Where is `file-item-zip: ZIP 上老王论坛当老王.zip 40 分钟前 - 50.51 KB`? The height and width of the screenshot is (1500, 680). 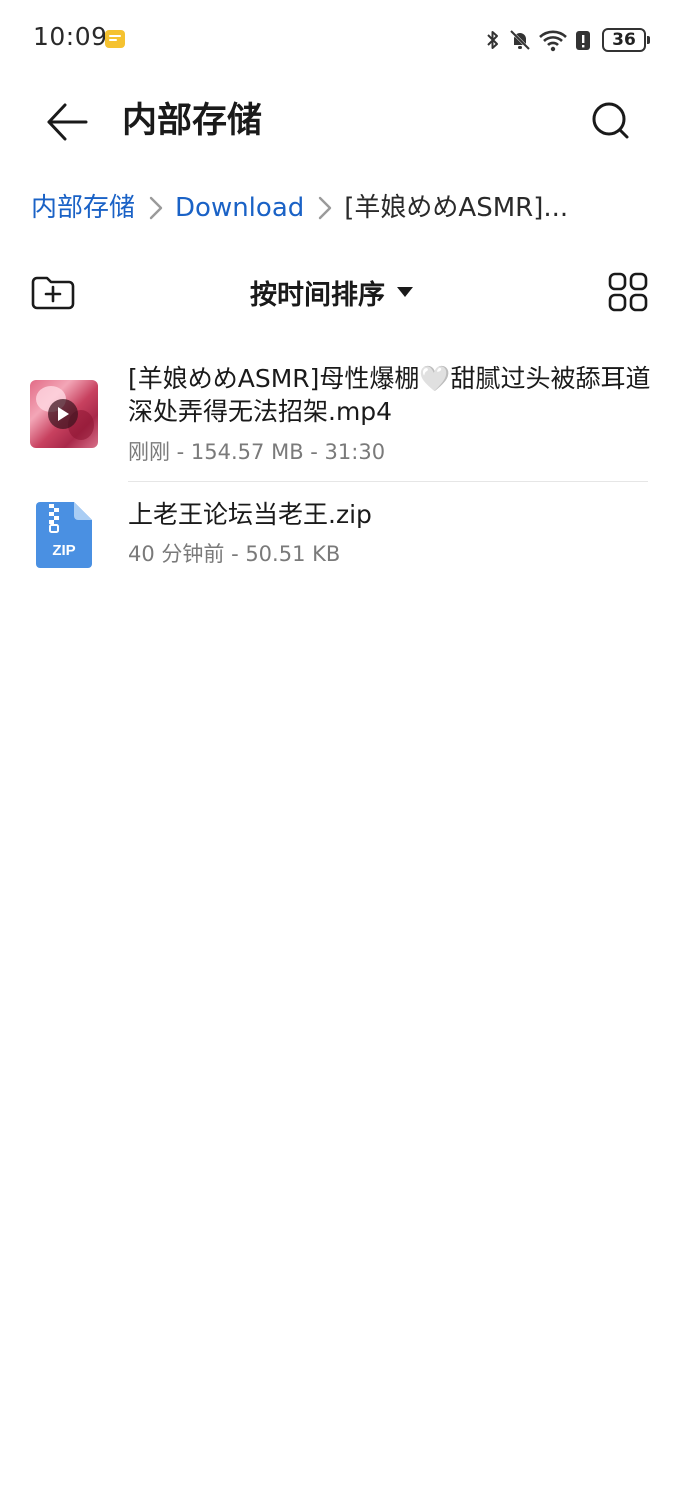
file-item-zip: ZIP 上老王论坛当老王.zip 40 分钟前 - 50.51 KB is located at coordinates (340, 532).